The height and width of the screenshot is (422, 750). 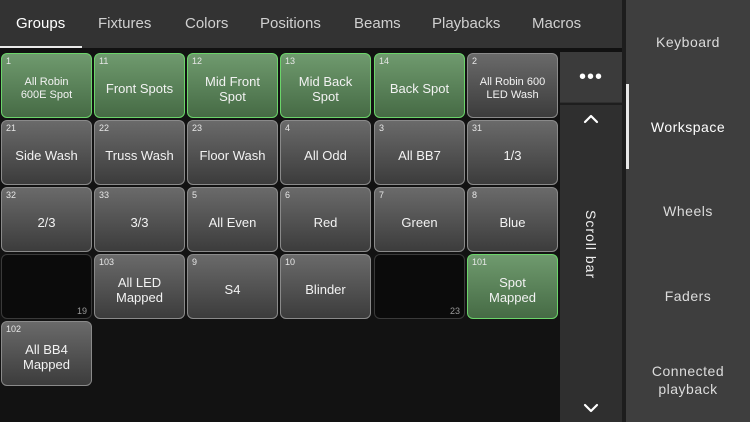 I want to click on group-label: Spot Mapped, so click(x=512, y=289).